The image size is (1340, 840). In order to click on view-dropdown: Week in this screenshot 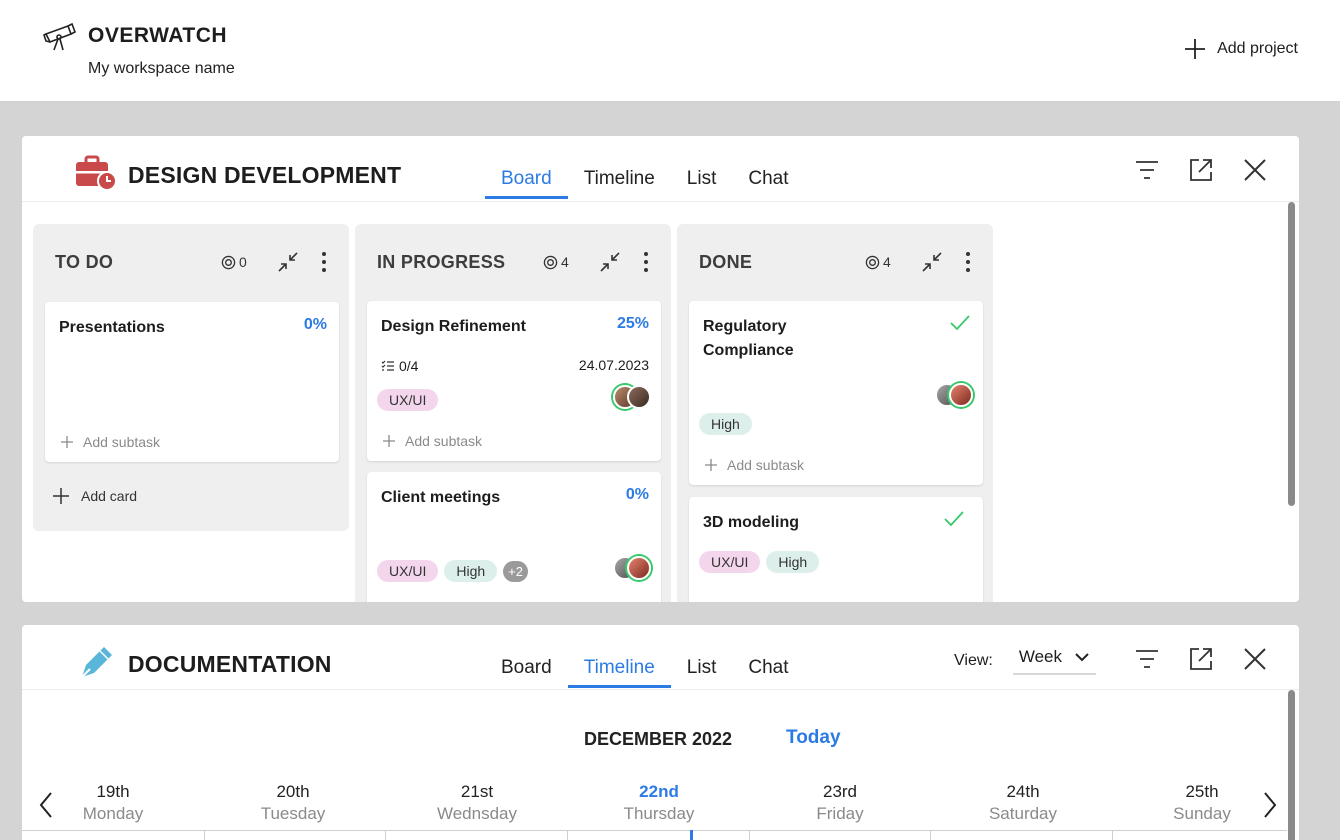, I will do `click(1054, 661)`.